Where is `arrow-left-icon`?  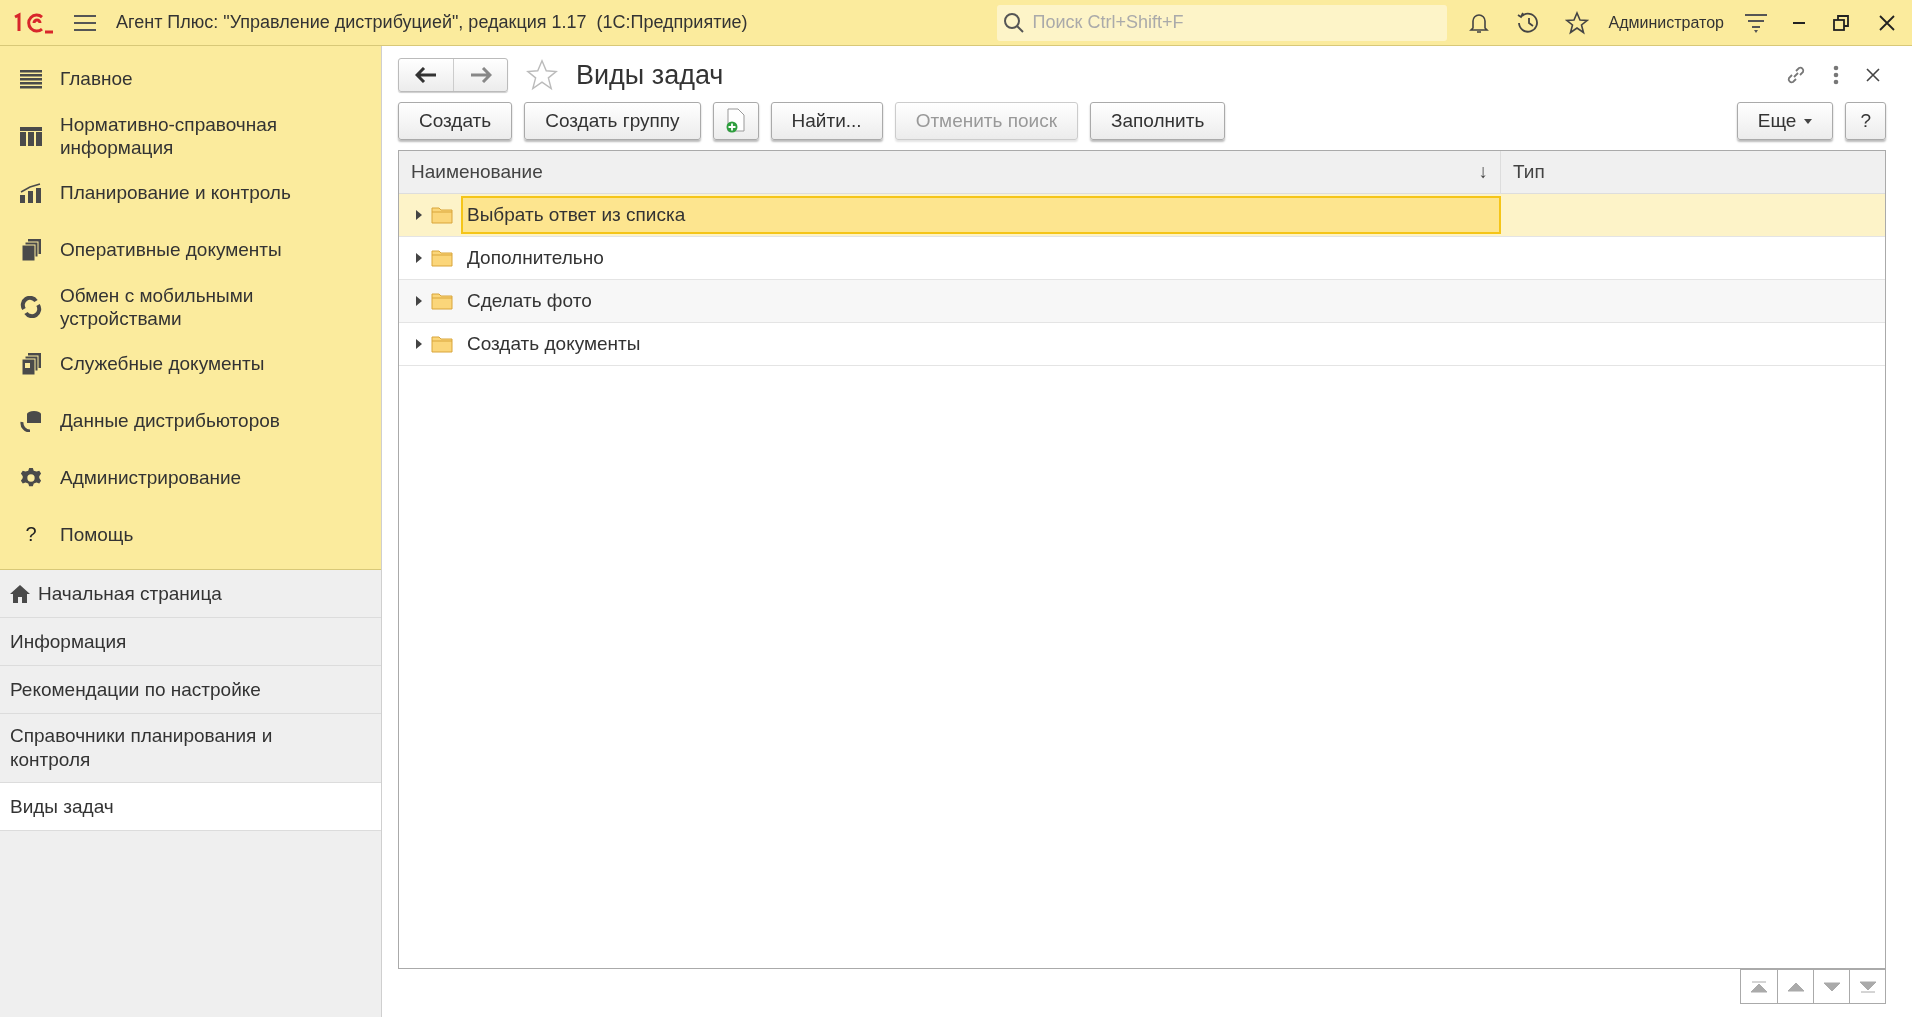 arrow-left-icon is located at coordinates (426, 75).